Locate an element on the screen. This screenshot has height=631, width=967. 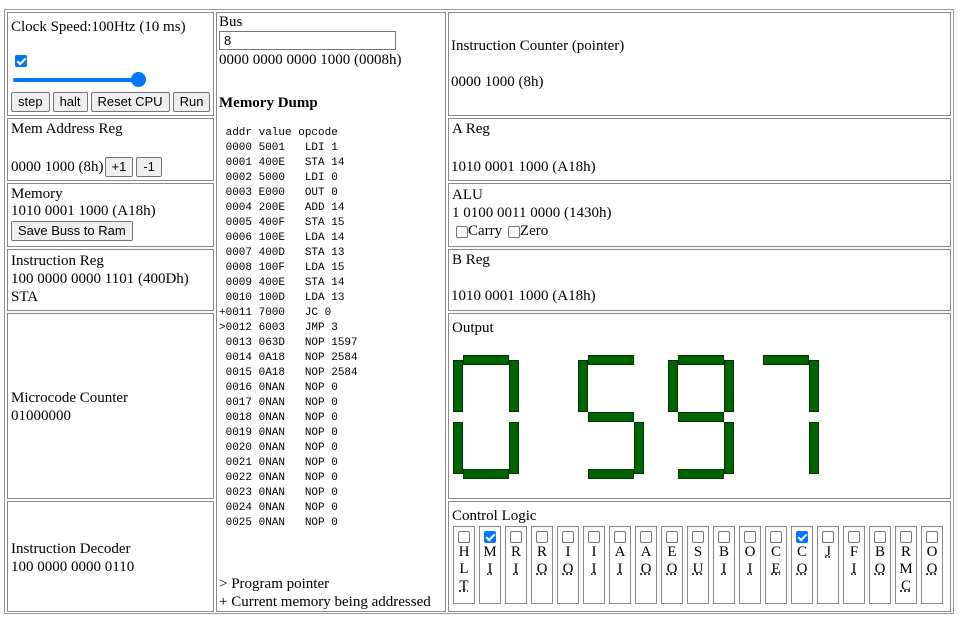
control-signal-rmc: RMC is located at coordinates (906, 565).